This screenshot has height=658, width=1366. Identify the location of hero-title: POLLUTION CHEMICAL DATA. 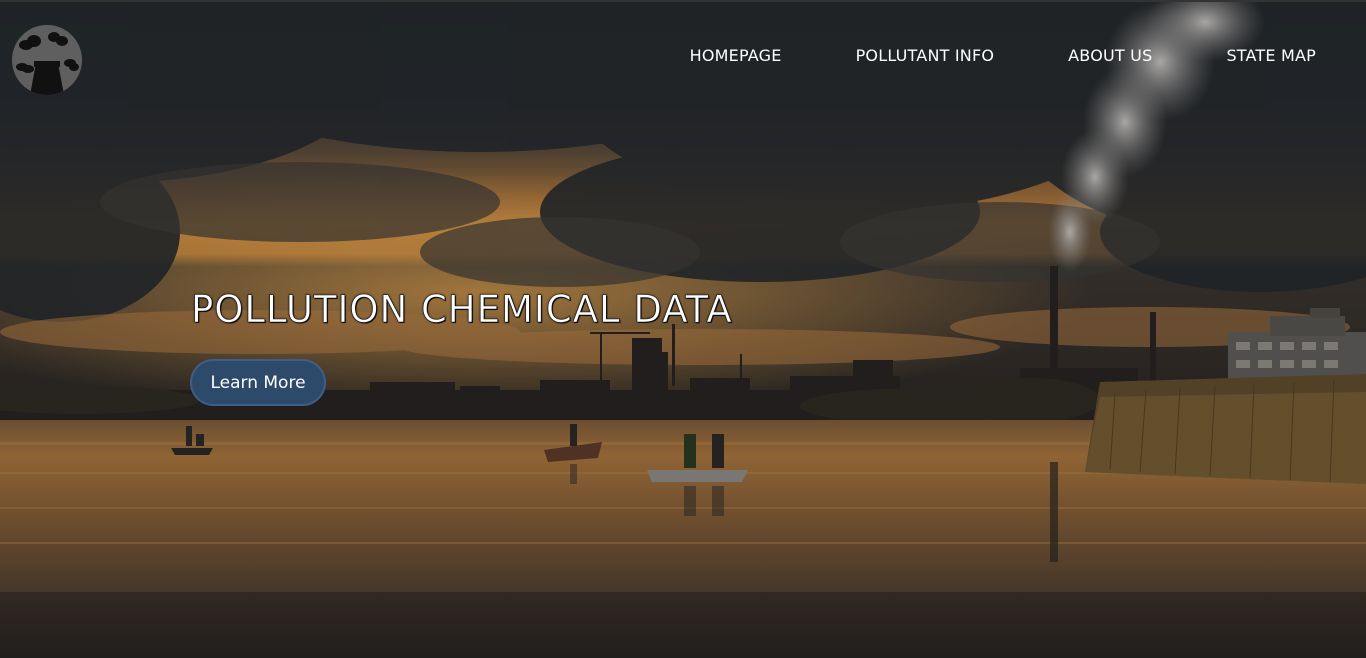
(462, 310).